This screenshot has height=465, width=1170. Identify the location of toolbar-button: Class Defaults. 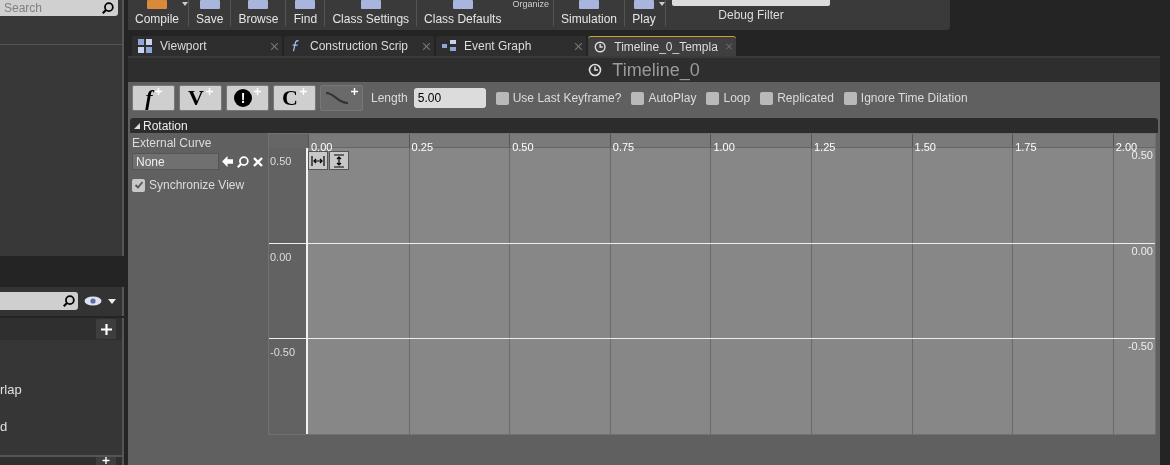
(463, 14).